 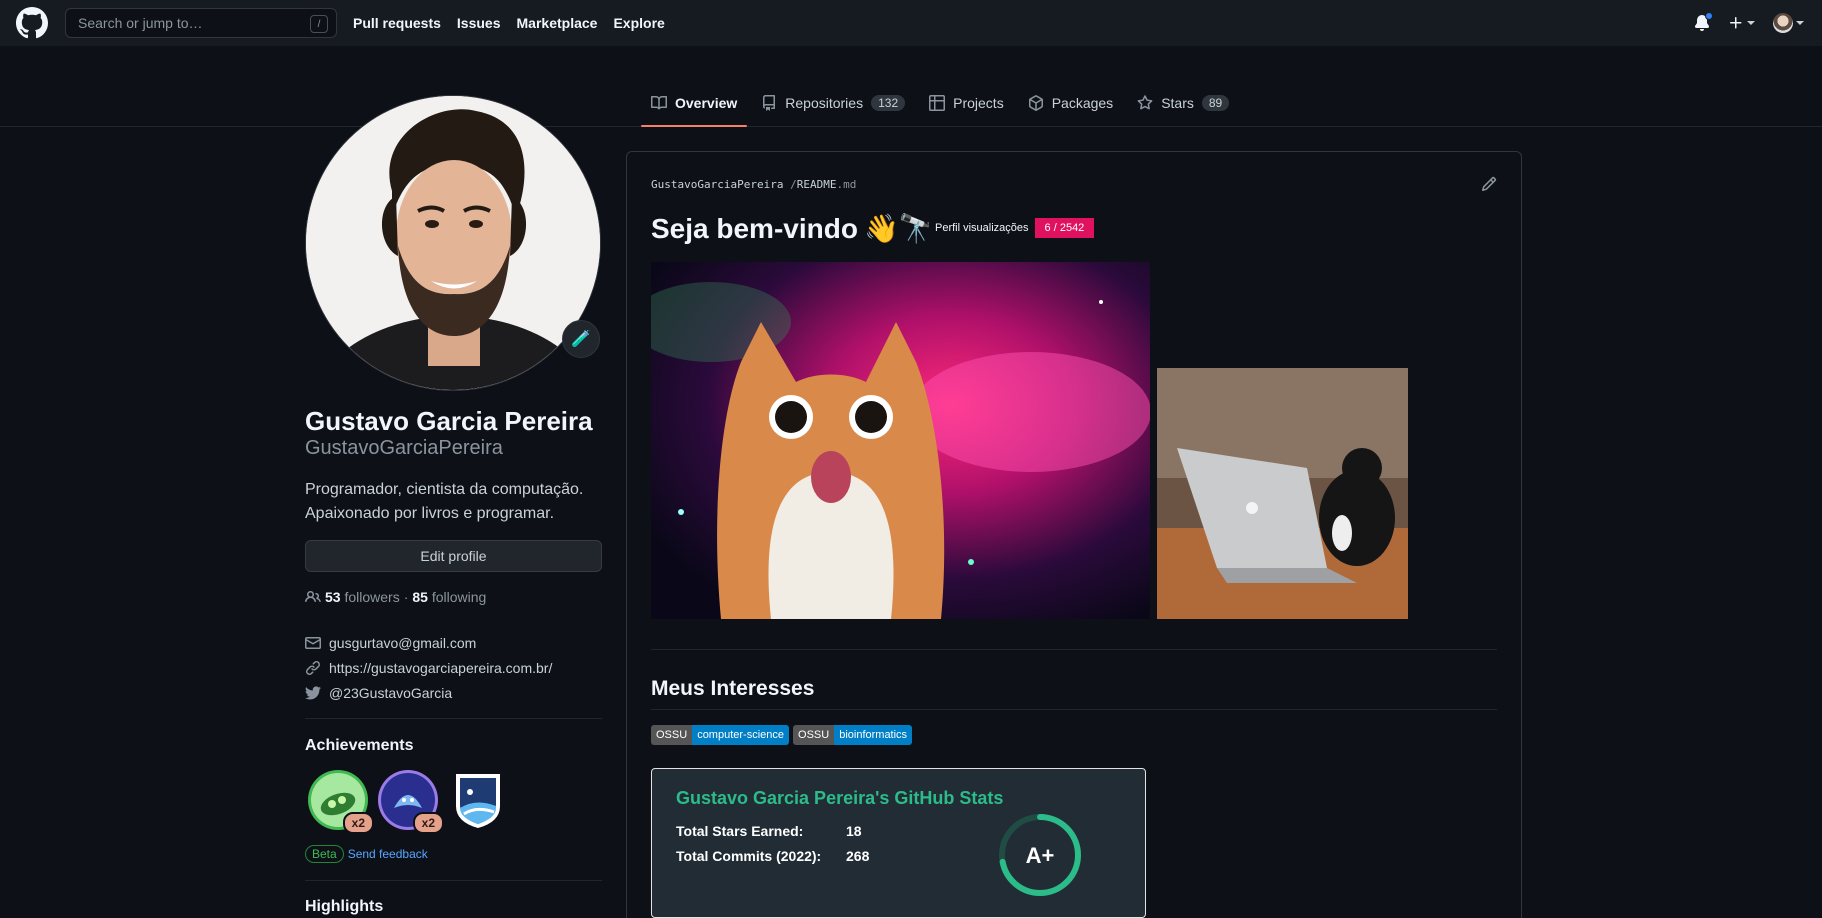 What do you see at coordinates (479, 23) in the screenshot?
I see `nav-issues: Issues` at bounding box center [479, 23].